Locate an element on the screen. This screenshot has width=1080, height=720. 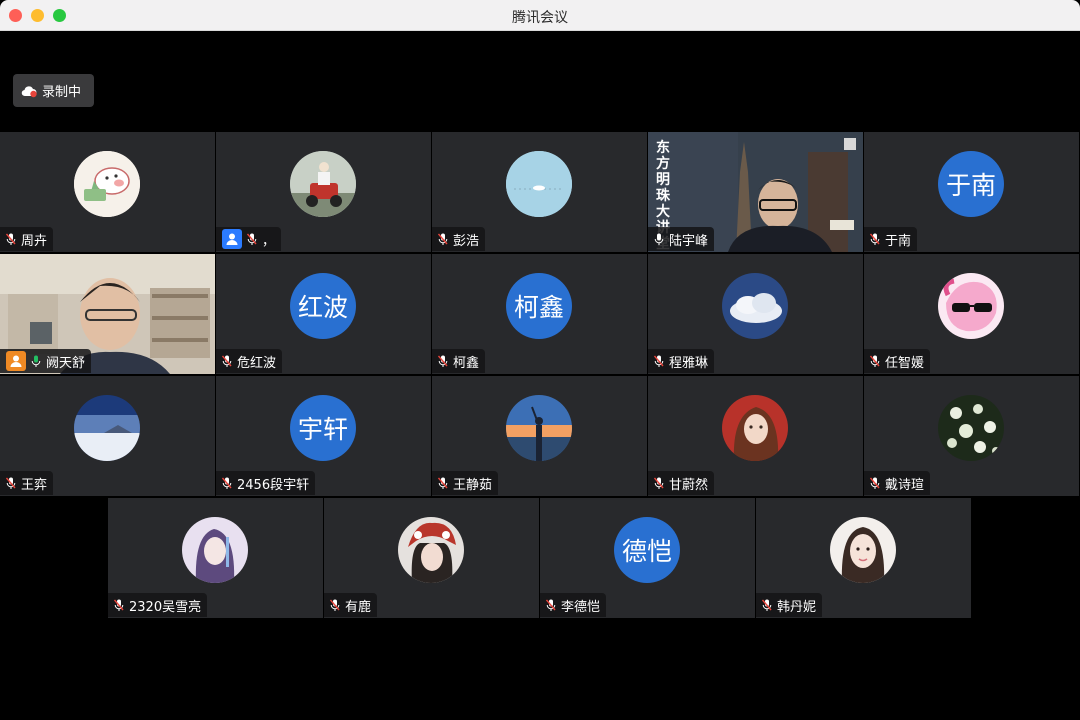
participant-name-bar: 阙天舒 is located at coordinates (46, 361).